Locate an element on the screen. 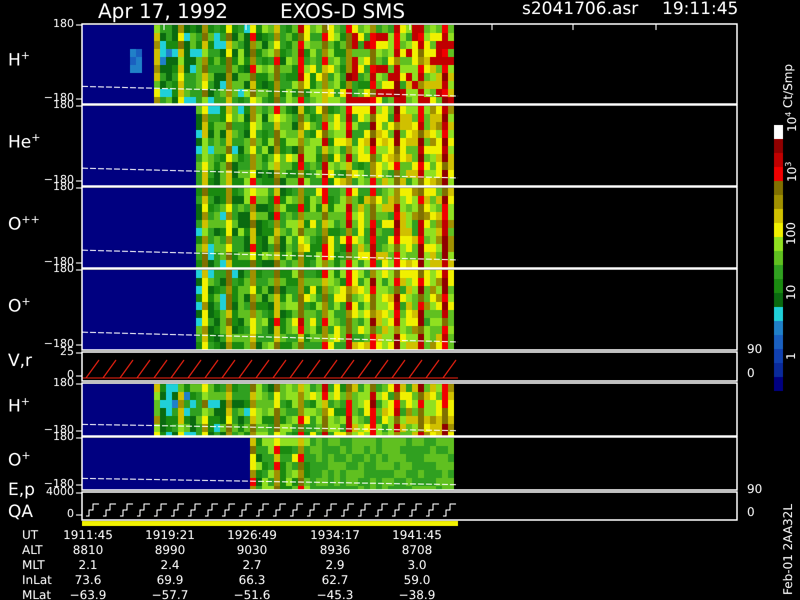 Image resolution: width=800 pixels, height=600 pixels. table-cell-text: 1919:21 is located at coordinates (170, 535).